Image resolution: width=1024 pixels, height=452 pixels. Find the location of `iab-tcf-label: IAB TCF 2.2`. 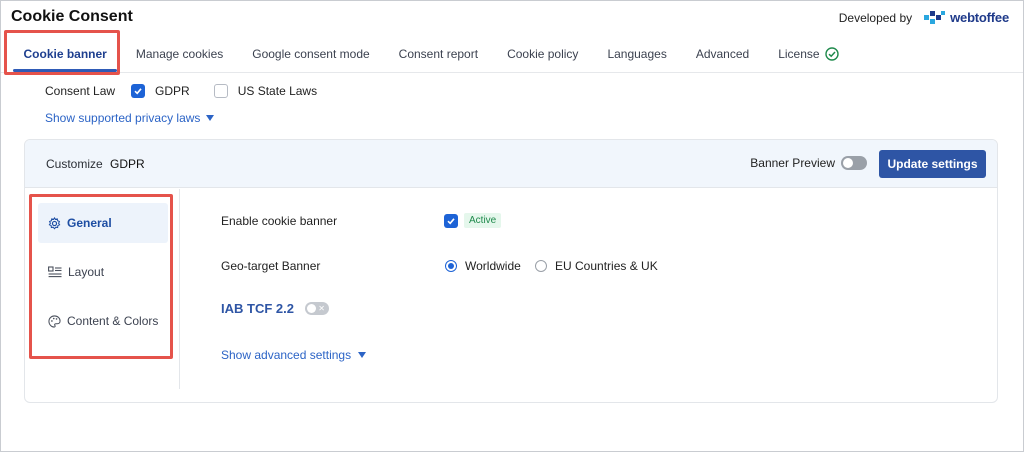

iab-tcf-label: IAB TCF 2.2 is located at coordinates (257, 308).